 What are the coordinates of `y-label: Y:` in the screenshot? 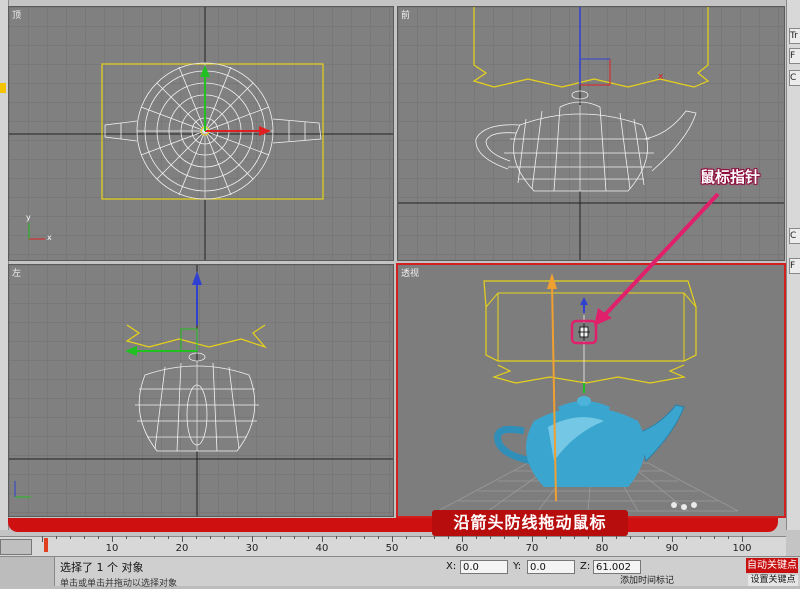 It's located at (517, 566).